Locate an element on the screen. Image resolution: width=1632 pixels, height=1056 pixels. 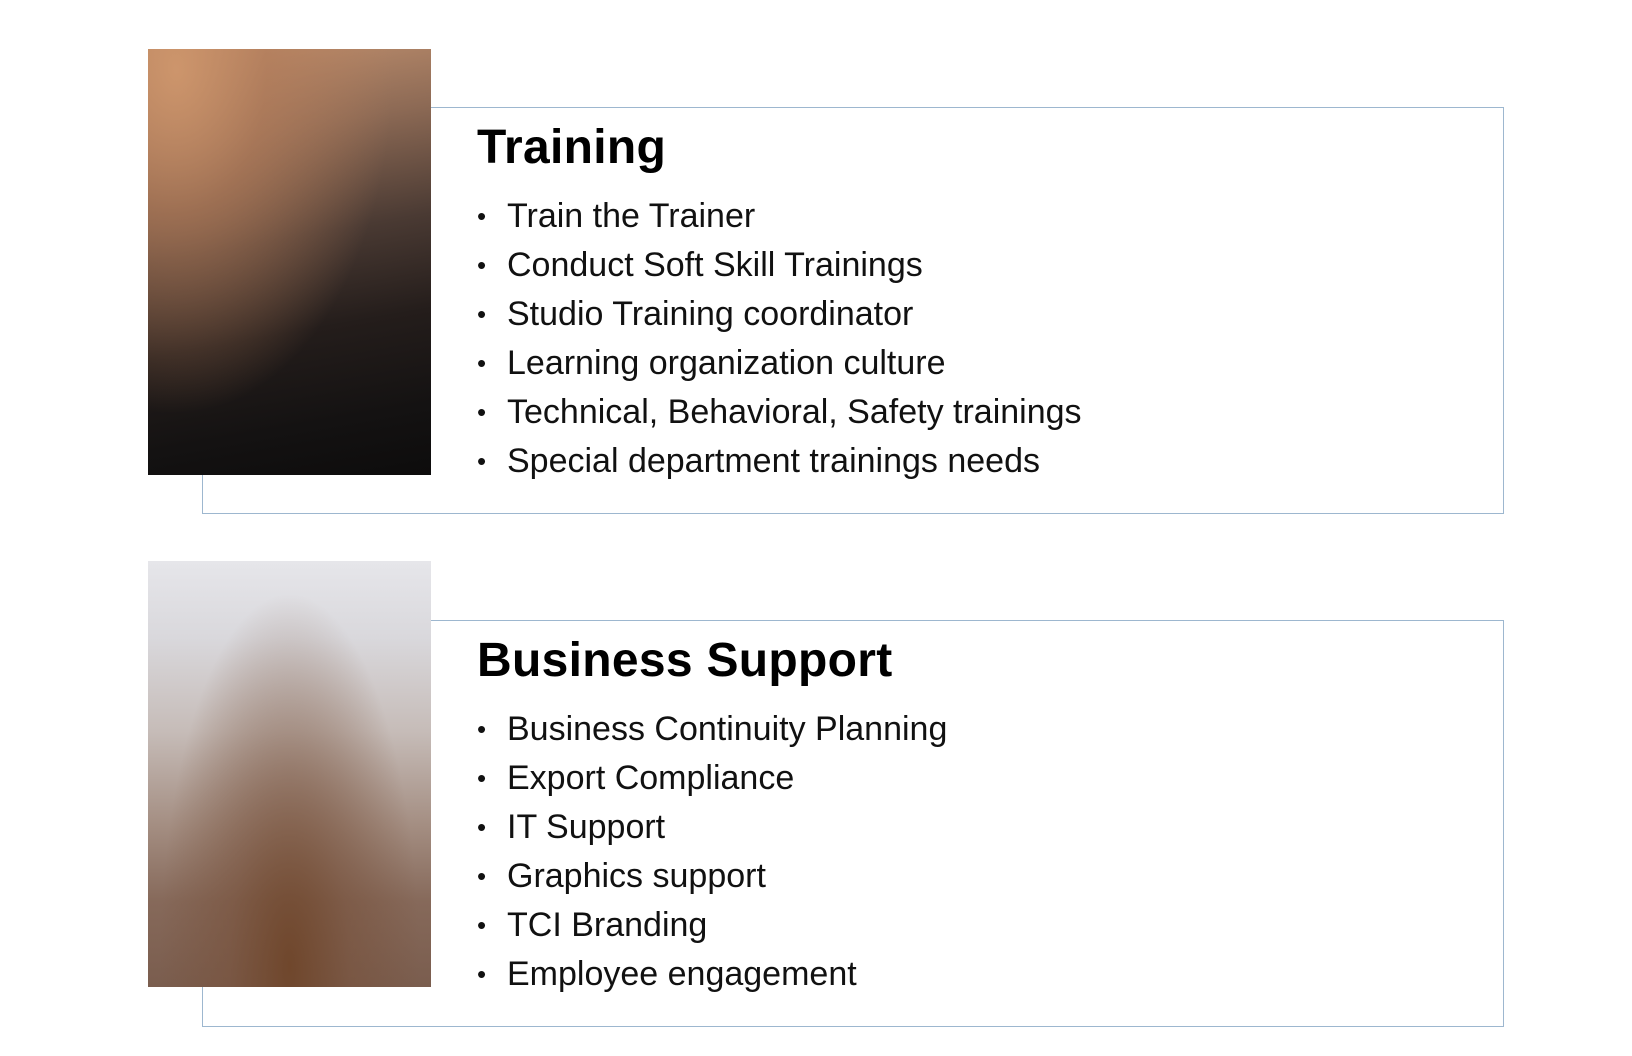
list-item: • Train the Trainer is located at coordinates (779, 216).